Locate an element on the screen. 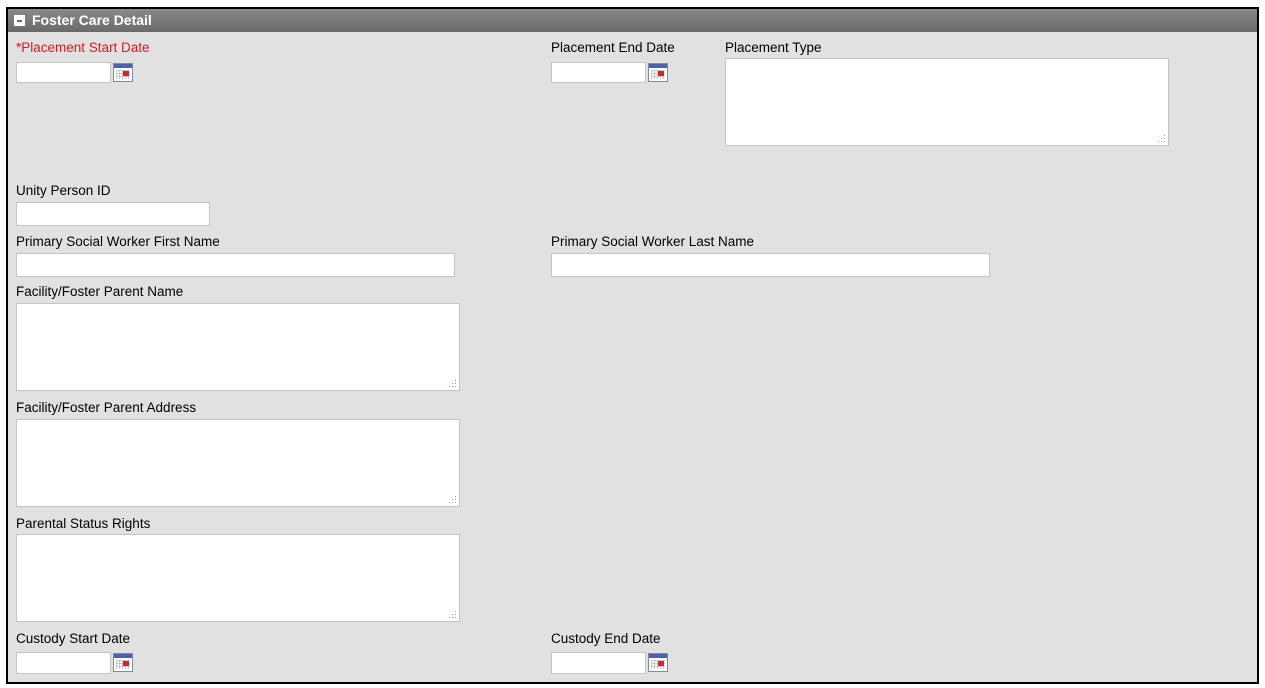 The height and width of the screenshot is (688, 1265). primary-sw-last-name-label: Primary Social Worker Last Name is located at coordinates (653, 241).